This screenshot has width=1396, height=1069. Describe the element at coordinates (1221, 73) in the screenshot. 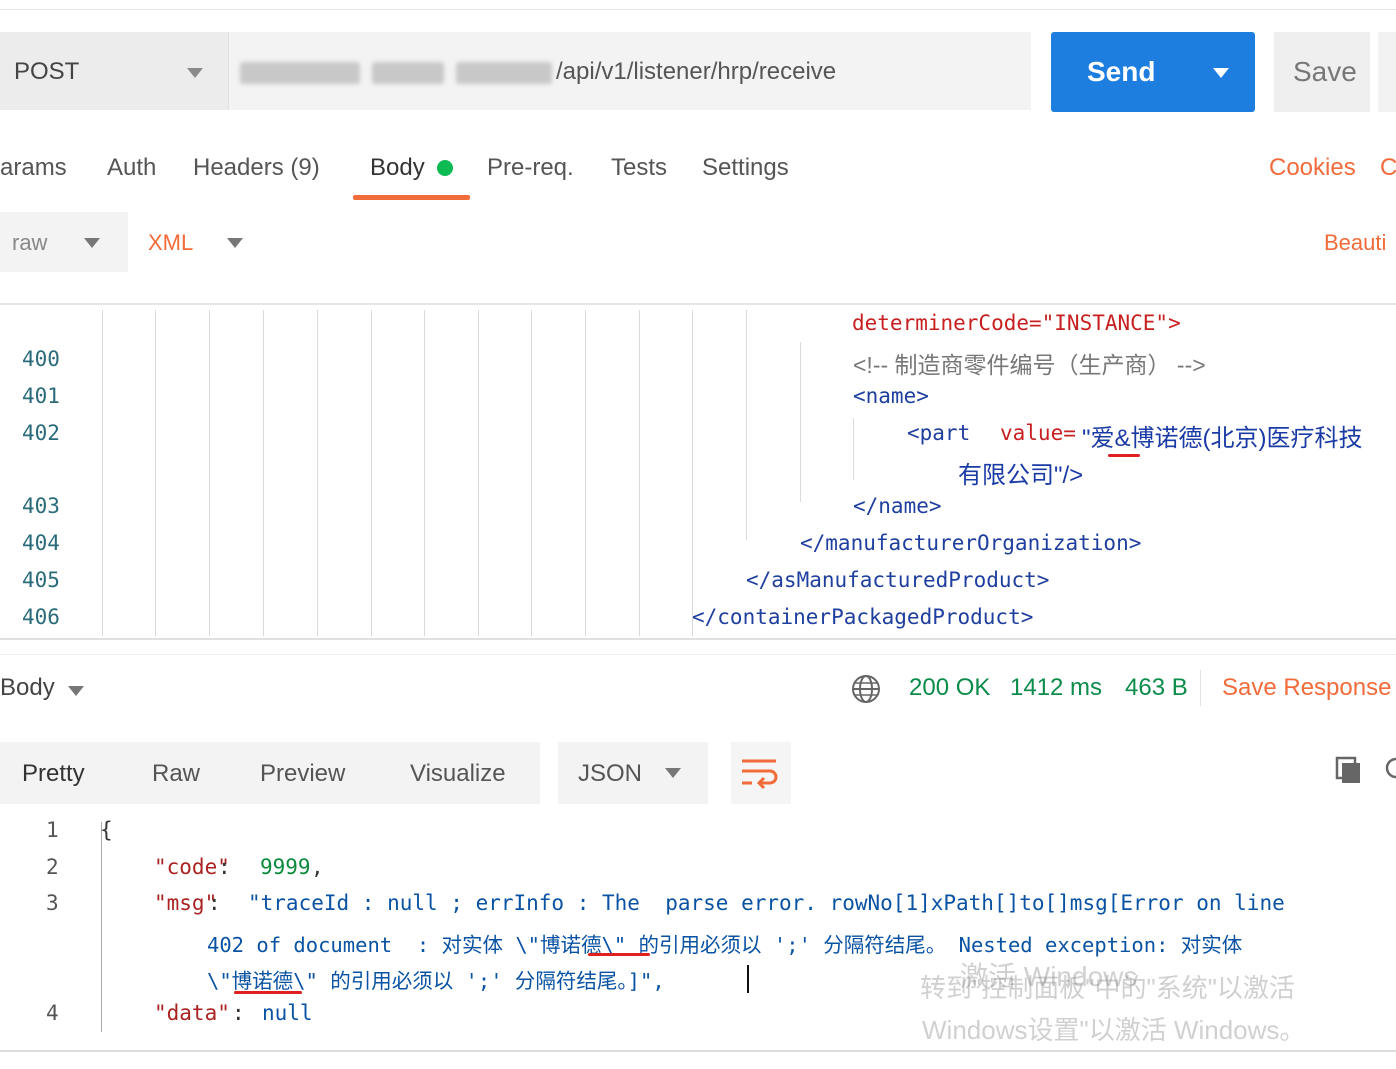

I see `send-dropdown-icon` at that location.